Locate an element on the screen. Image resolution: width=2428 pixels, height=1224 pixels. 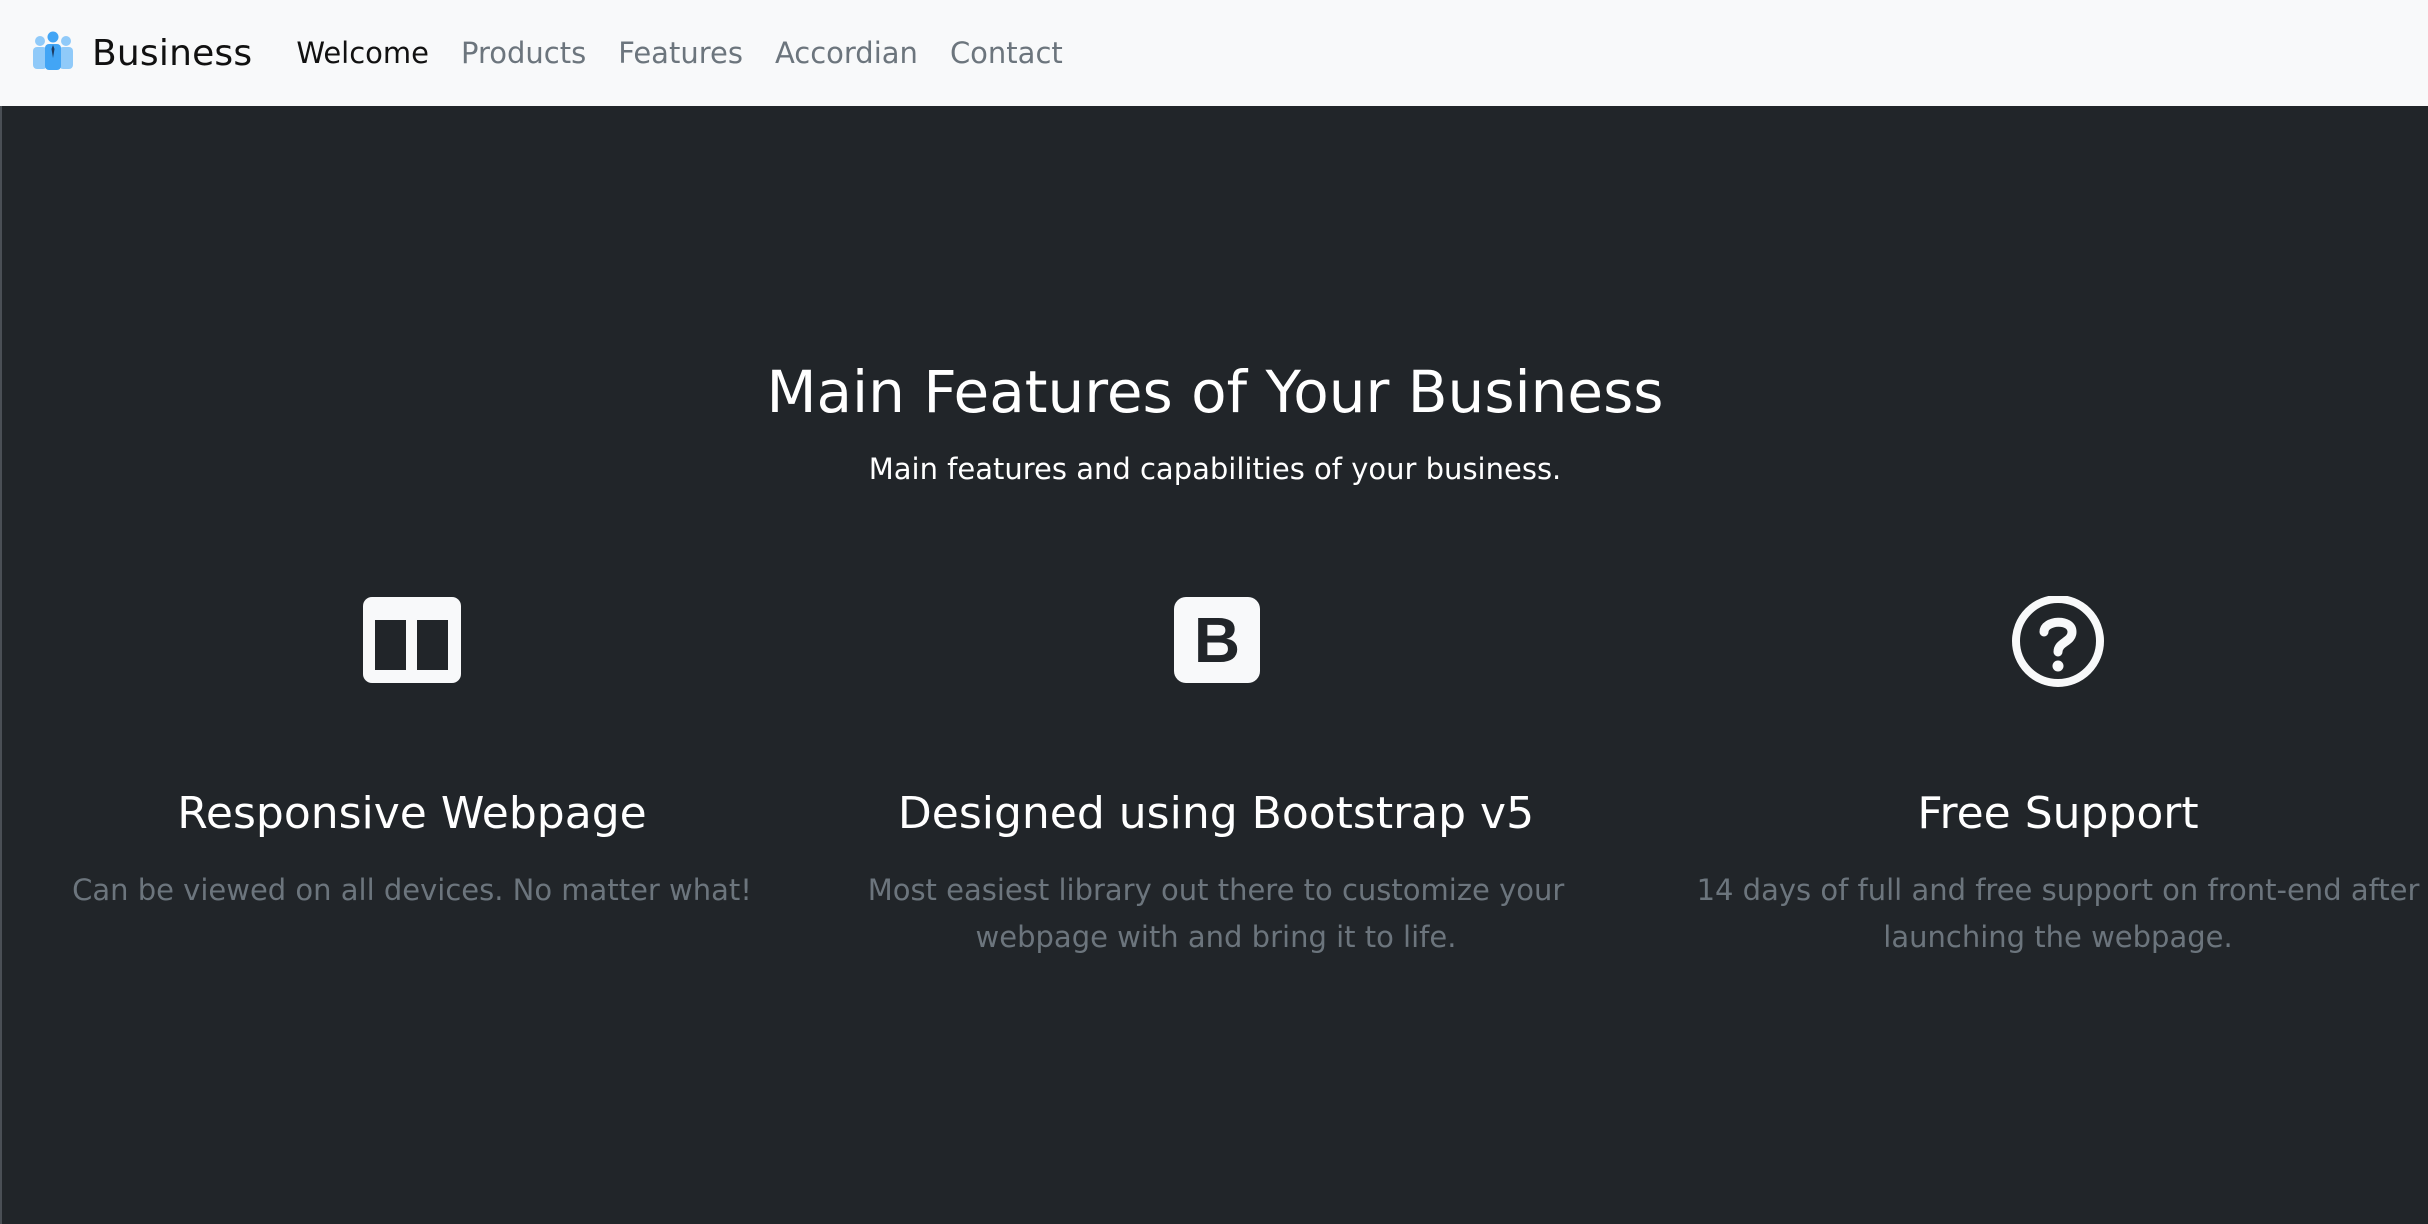
nav-link-features: Features is located at coordinates (680, 53).